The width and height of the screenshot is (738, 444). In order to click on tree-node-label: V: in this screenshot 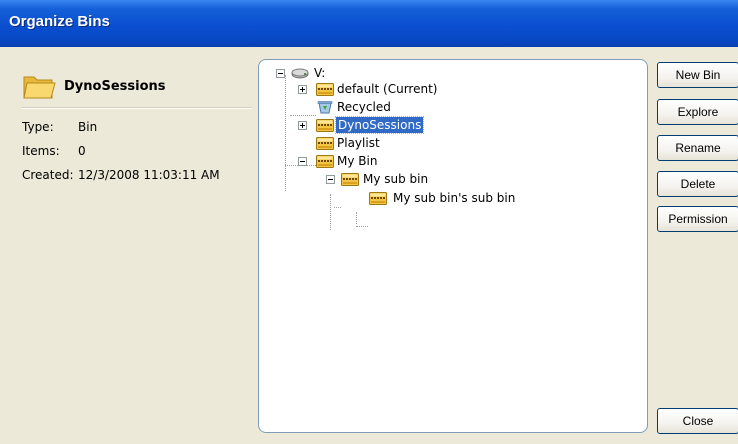, I will do `click(320, 73)`.